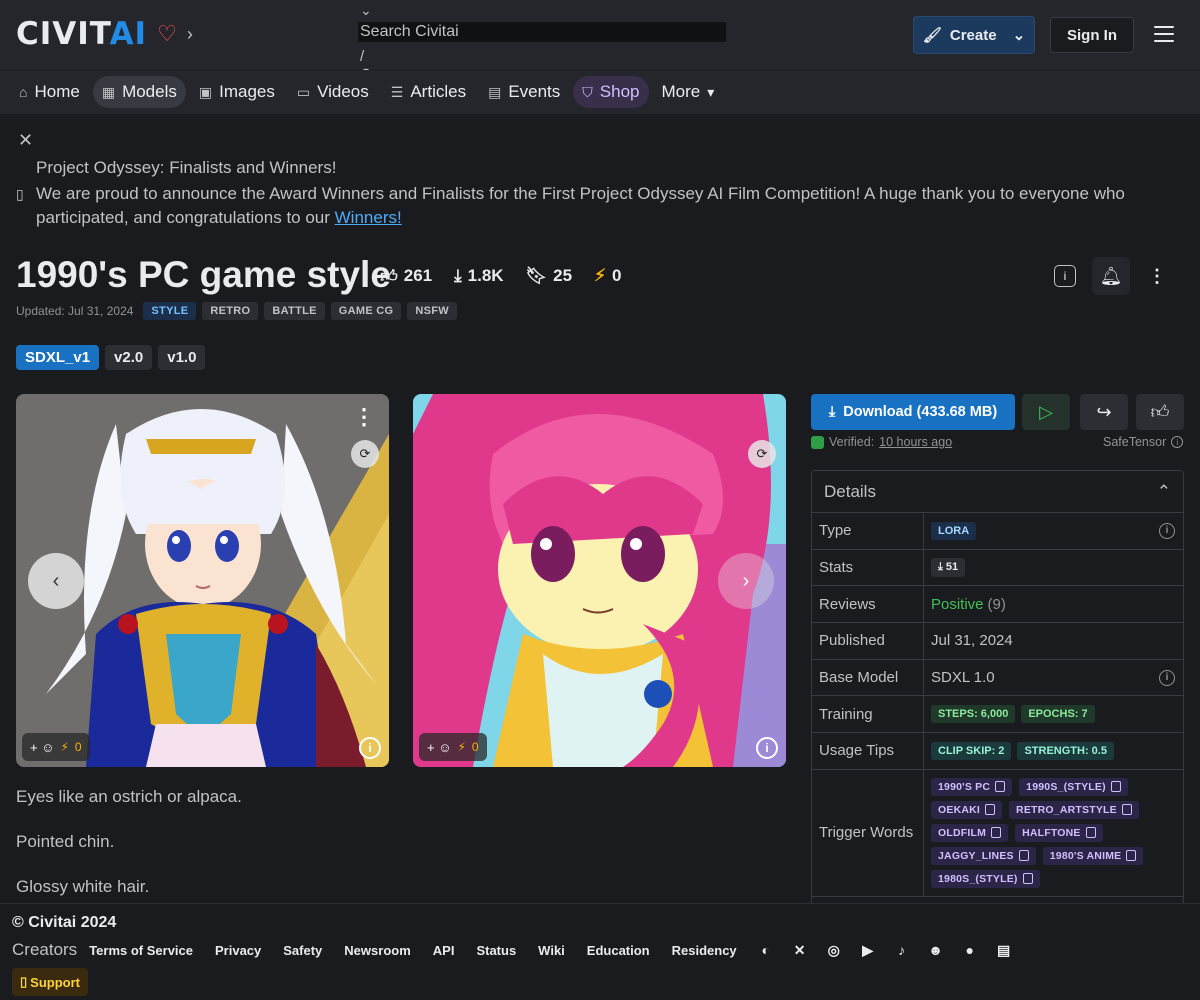 This screenshot has width=1200, height=1000. What do you see at coordinates (397, 91) in the screenshot?
I see `article-icon: ☰` at bounding box center [397, 91].